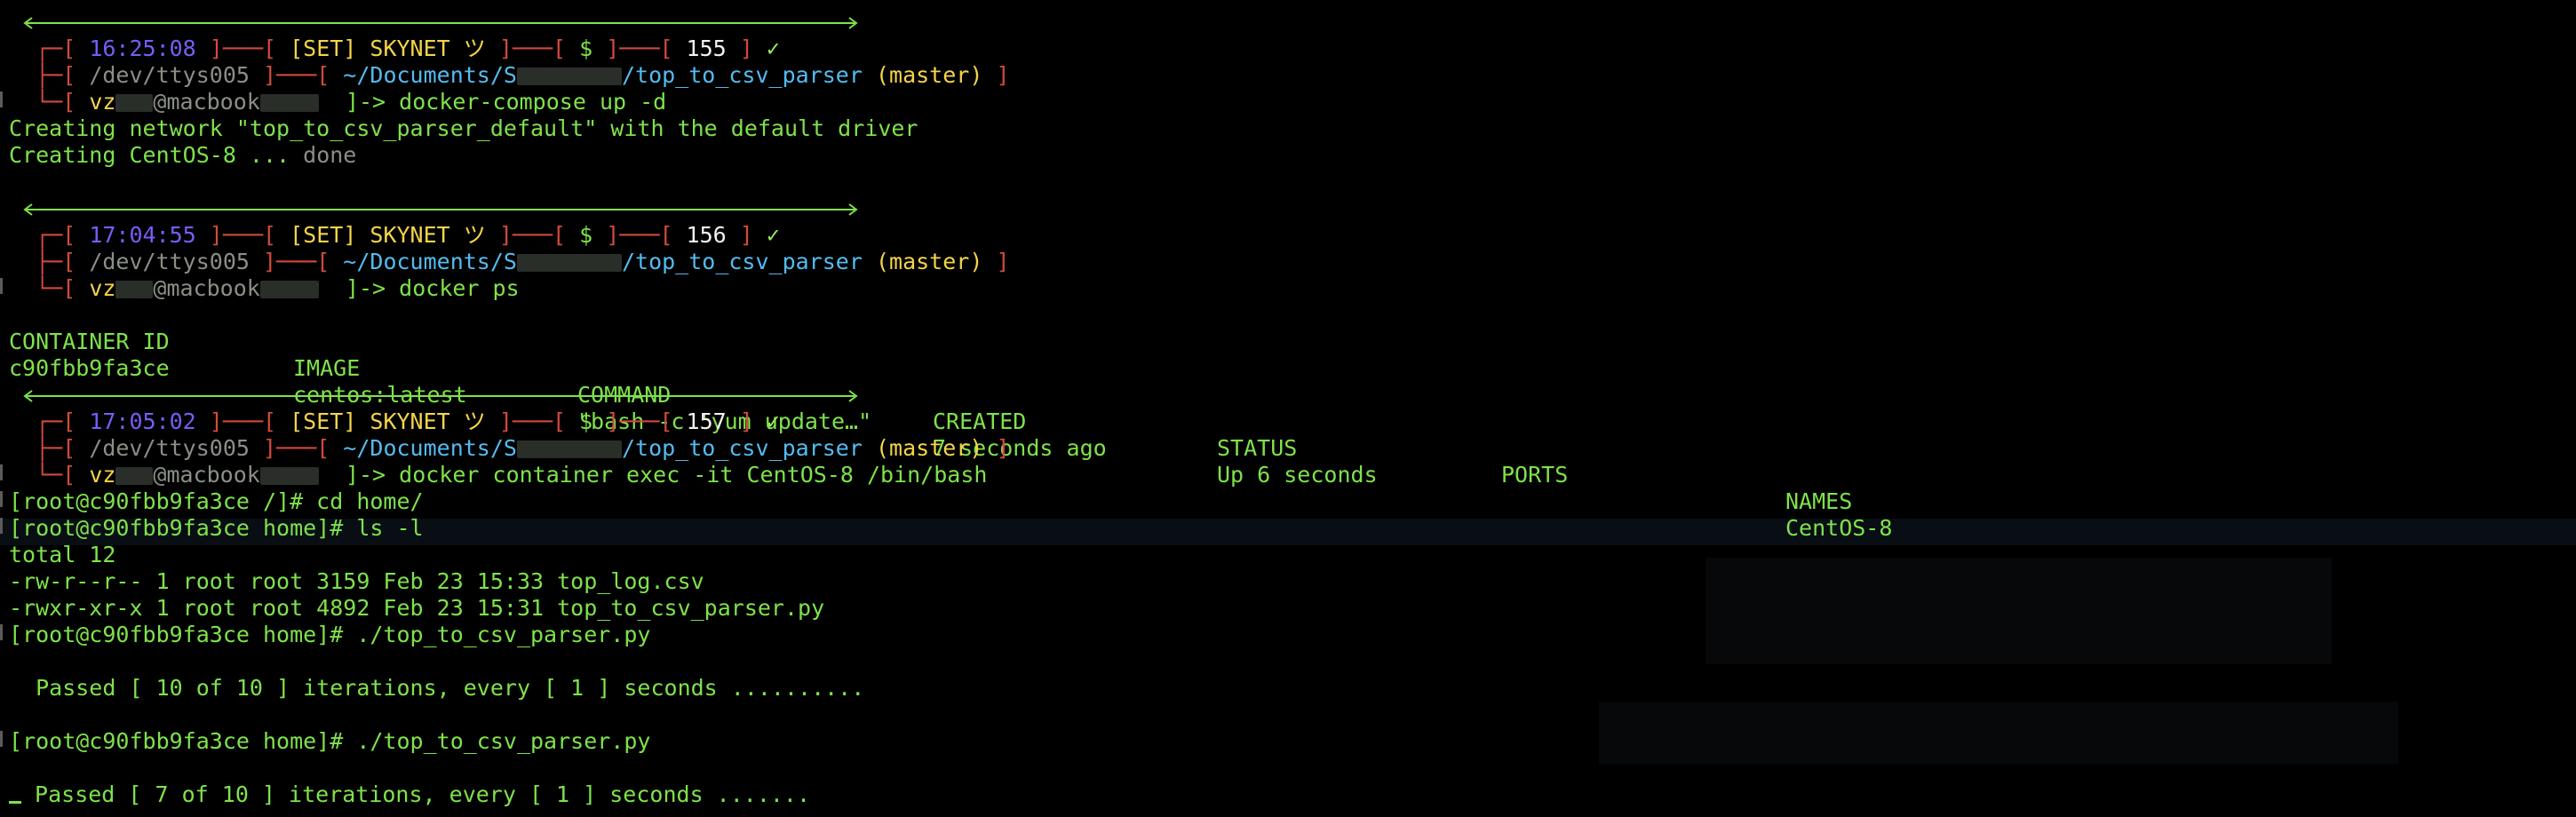 The height and width of the screenshot is (817, 2576). Describe the element at coordinates (216, 528) in the screenshot. I see `shell-line: [root@c90fbb9fa3ce home]# ls -l` at that location.